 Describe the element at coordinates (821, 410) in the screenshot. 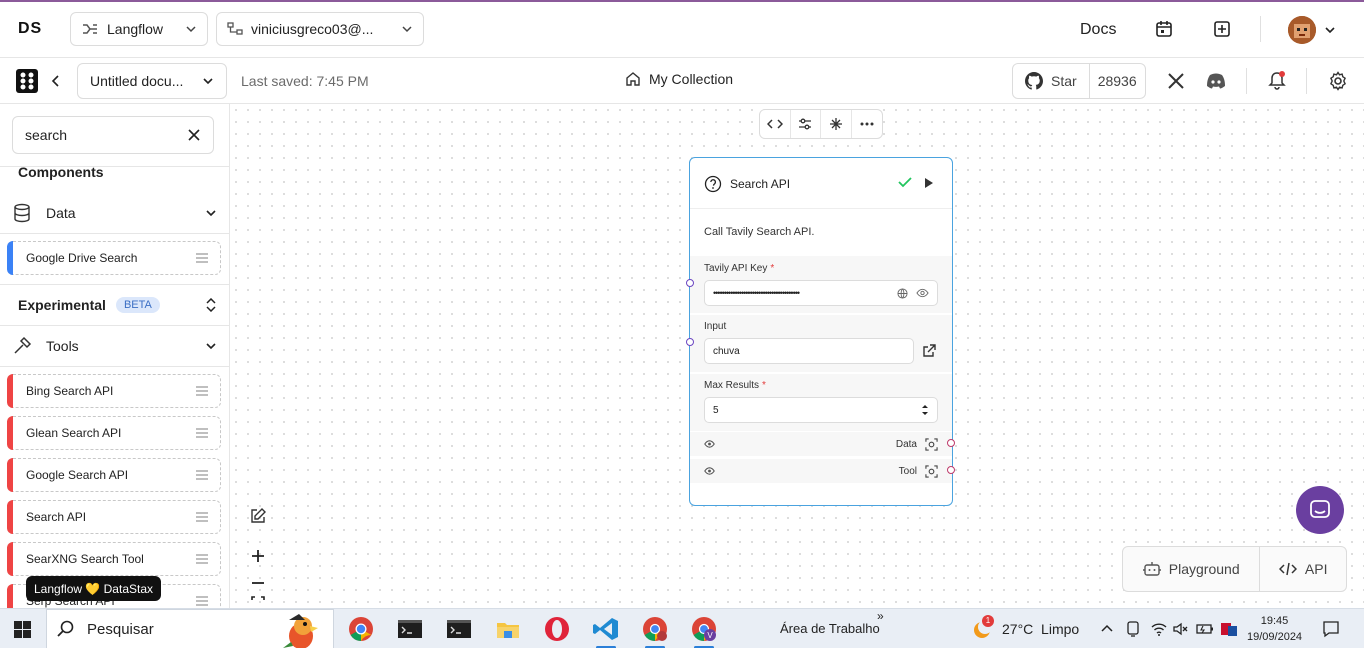

I see `max-results-stepper: 5` at that location.